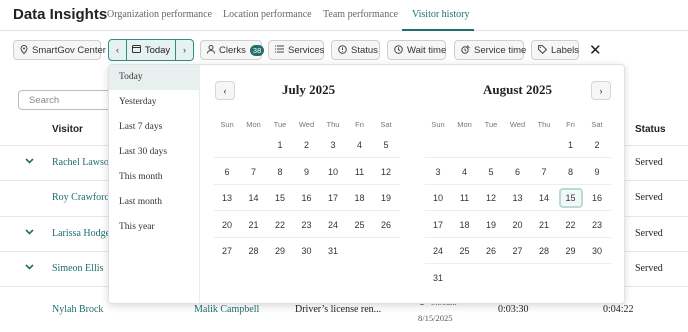 The width and height of the screenshot is (688, 332). What do you see at coordinates (151, 50) in the screenshot?
I see `date-range-button: Today` at bounding box center [151, 50].